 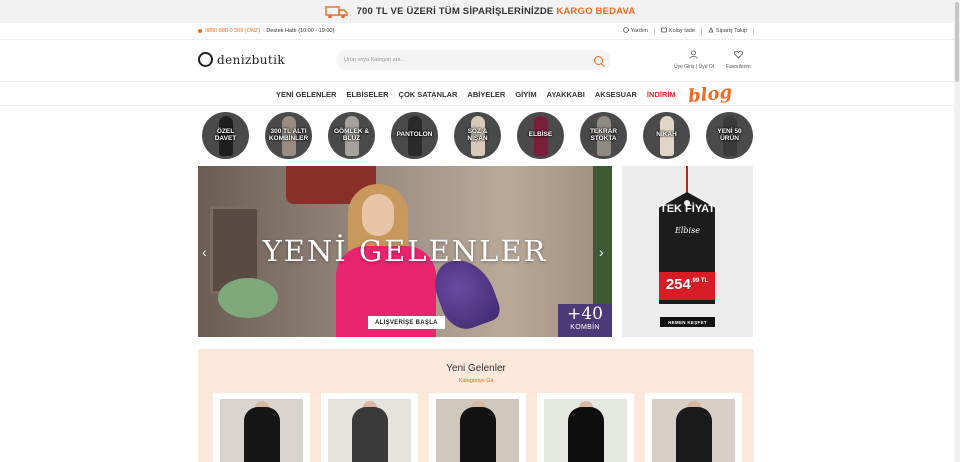 What do you see at coordinates (540, 135) in the screenshot?
I see `category-dress: ELBİSE` at bounding box center [540, 135].